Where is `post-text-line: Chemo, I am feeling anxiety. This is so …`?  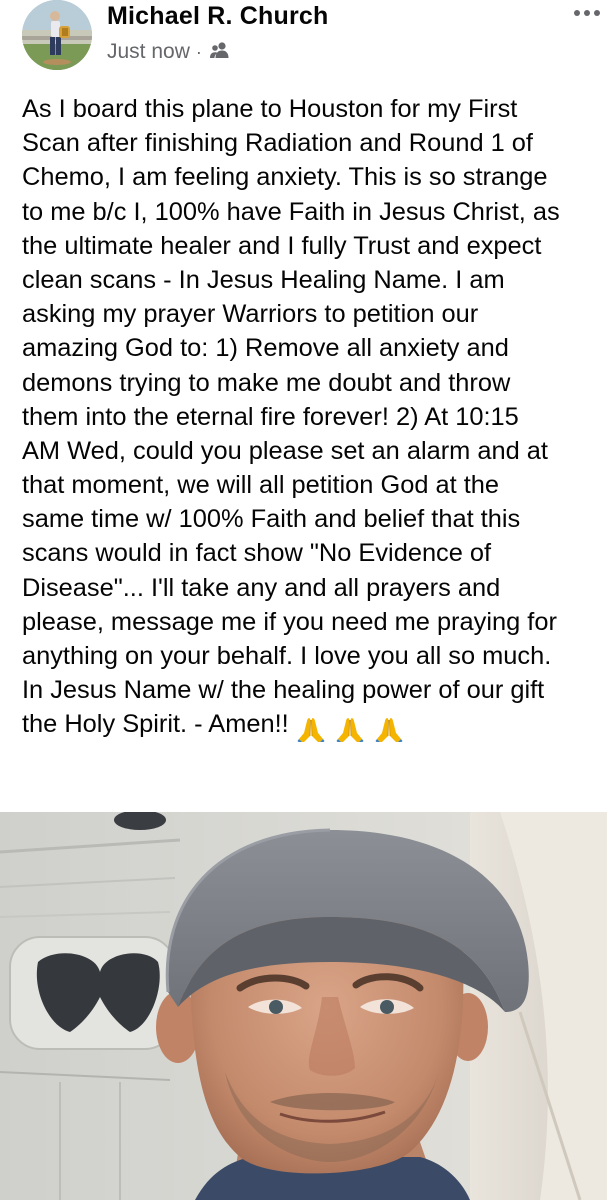 post-text-line: Chemo, I am feeling anxiety. This is so … is located at coordinates (285, 177).